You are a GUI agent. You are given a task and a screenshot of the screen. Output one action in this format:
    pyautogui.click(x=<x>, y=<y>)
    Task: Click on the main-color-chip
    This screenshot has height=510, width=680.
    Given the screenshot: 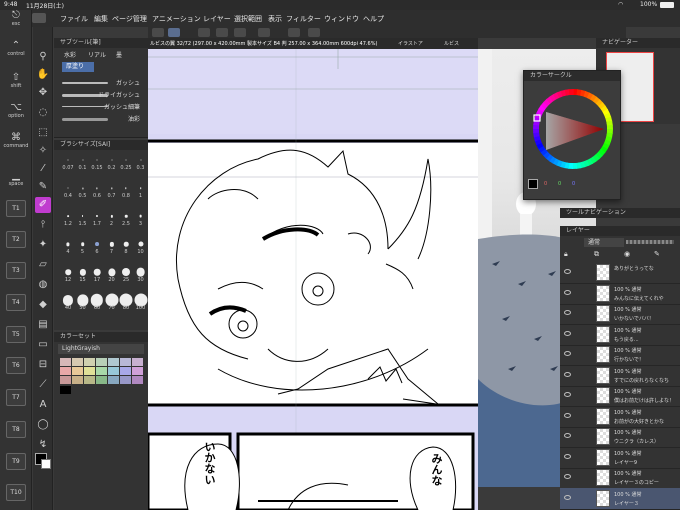 What is the action you would take?
    pyautogui.click(x=533, y=184)
    